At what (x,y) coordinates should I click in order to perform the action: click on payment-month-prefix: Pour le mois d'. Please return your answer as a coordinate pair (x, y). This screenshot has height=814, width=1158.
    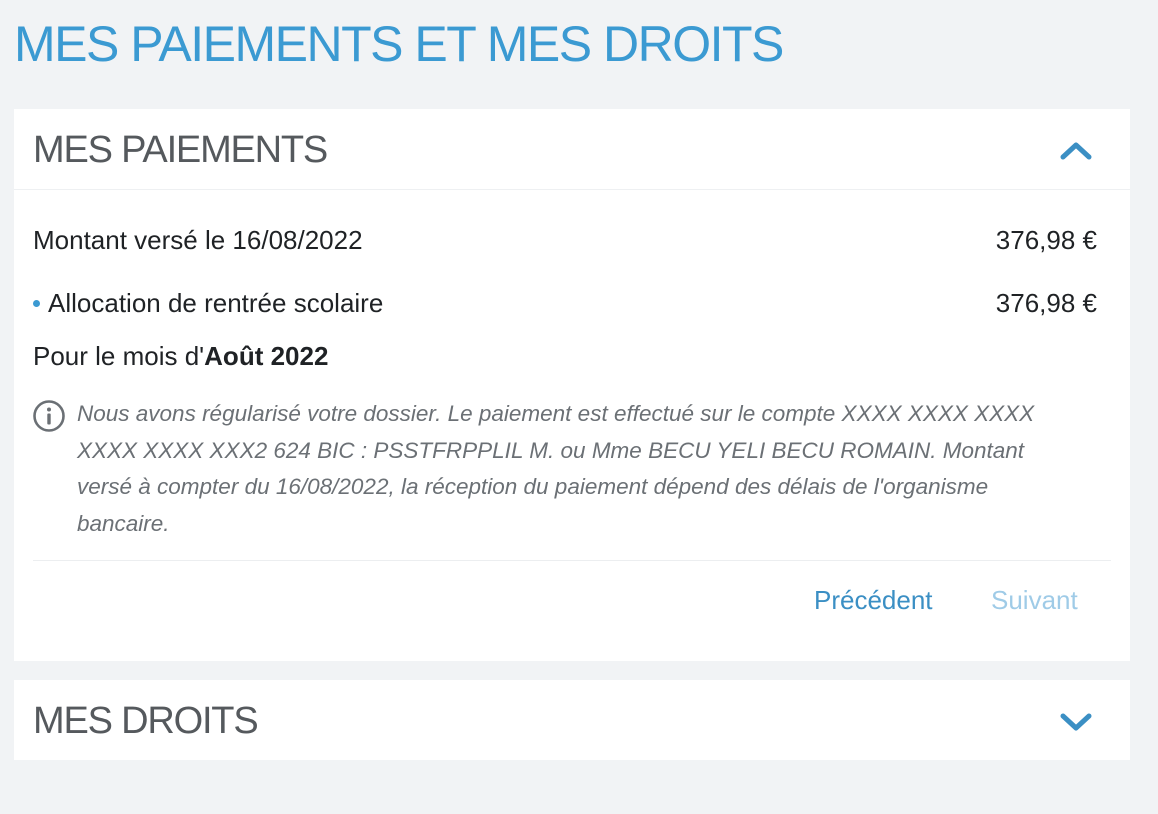
    Looking at the image, I should click on (119, 356).